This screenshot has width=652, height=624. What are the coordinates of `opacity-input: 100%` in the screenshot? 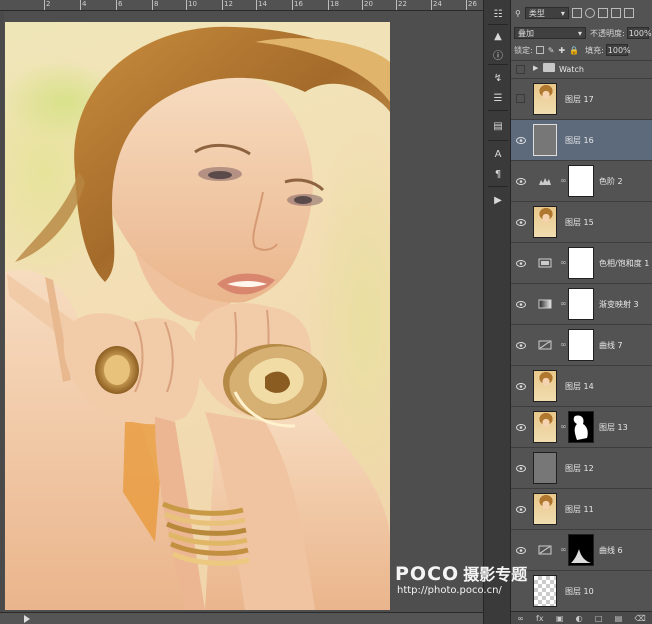 It's located at (639, 33).